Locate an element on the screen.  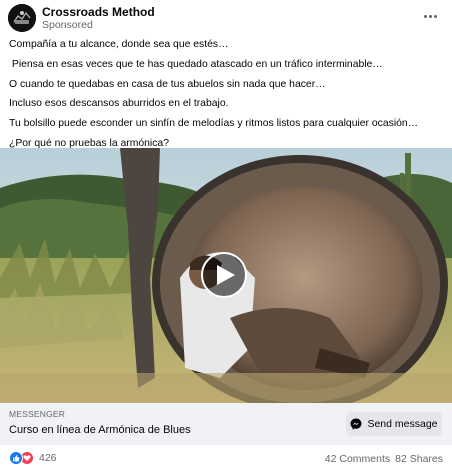
post-header: Crossroads Method Sponsored is located at coordinates (226, 18).